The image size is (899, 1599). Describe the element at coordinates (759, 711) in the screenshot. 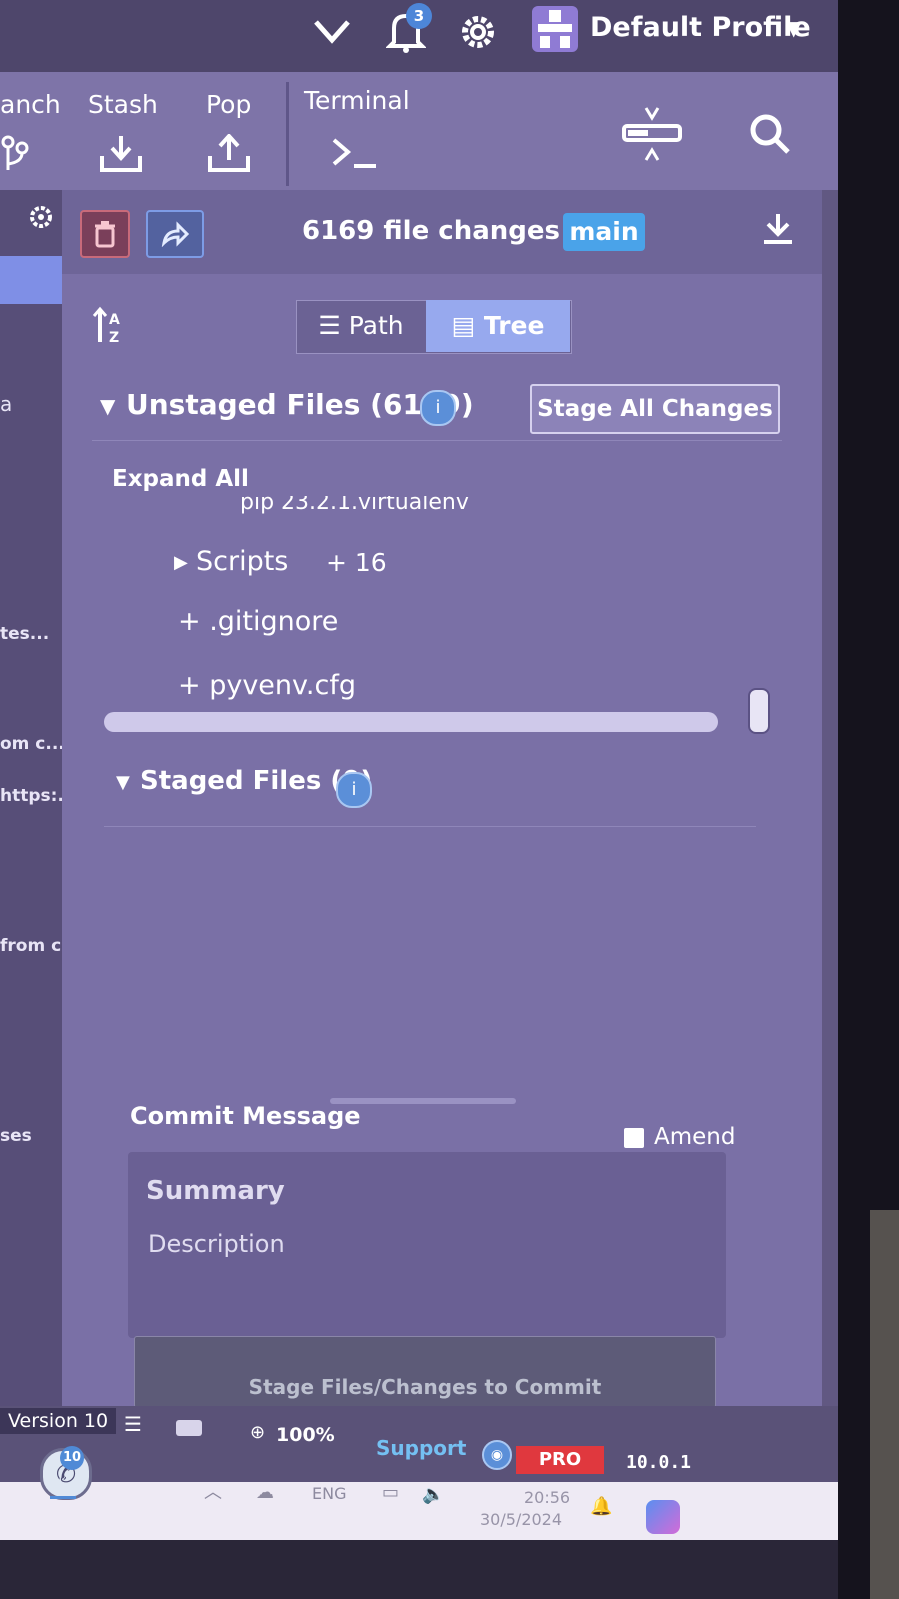

I see `vertical-scrollbar` at that location.